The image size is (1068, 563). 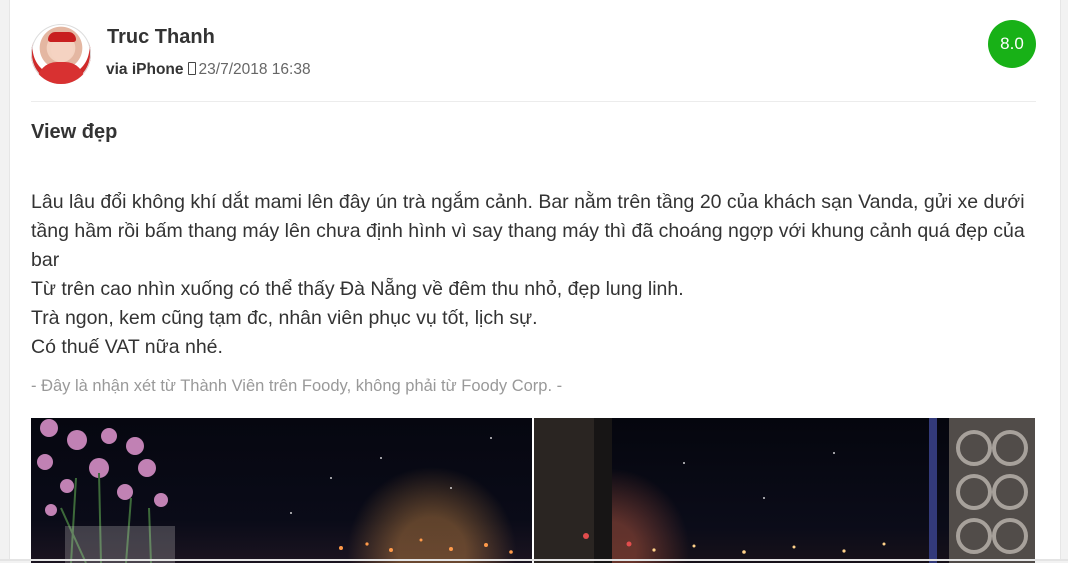 What do you see at coordinates (74, 132) in the screenshot?
I see `review-title: View đẹp` at bounding box center [74, 132].